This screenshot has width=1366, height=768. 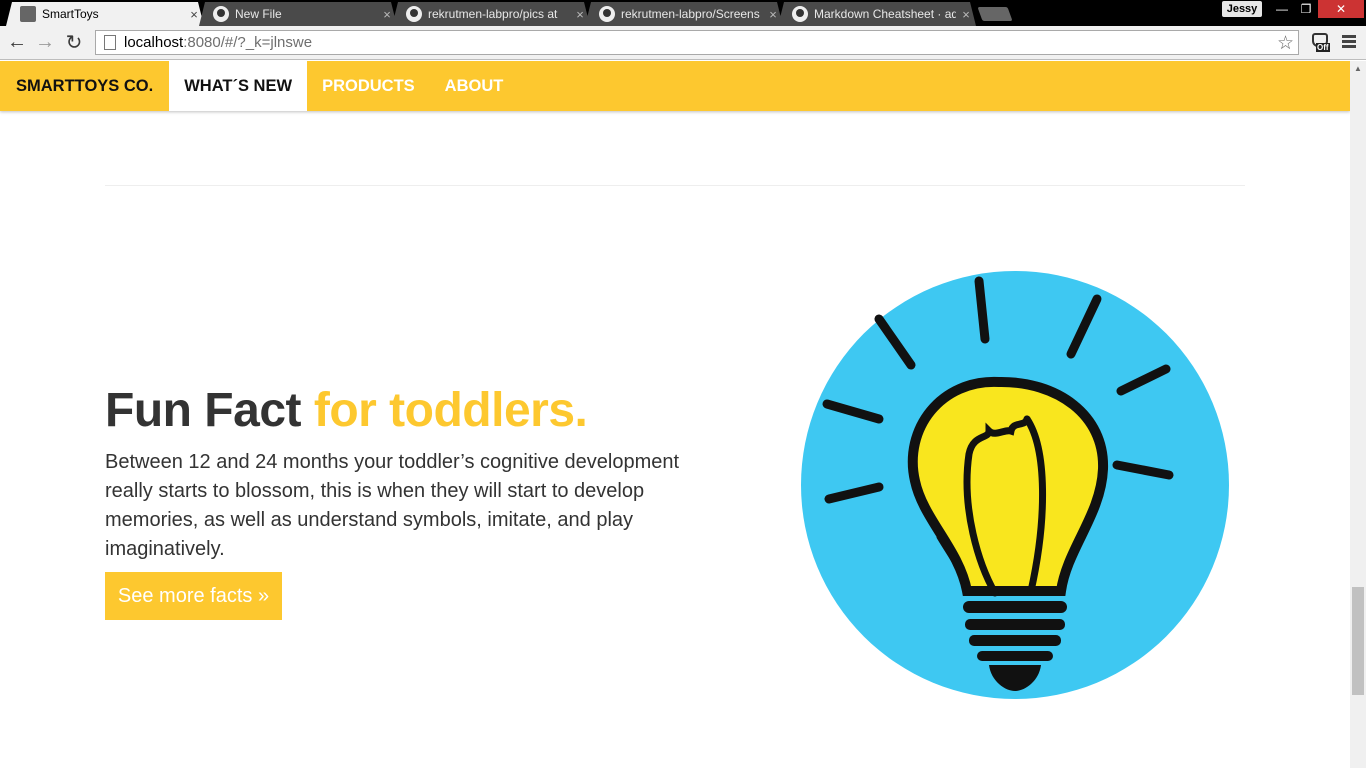 What do you see at coordinates (203, 410) in the screenshot?
I see `heading-main: Fun Fact` at bounding box center [203, 410].